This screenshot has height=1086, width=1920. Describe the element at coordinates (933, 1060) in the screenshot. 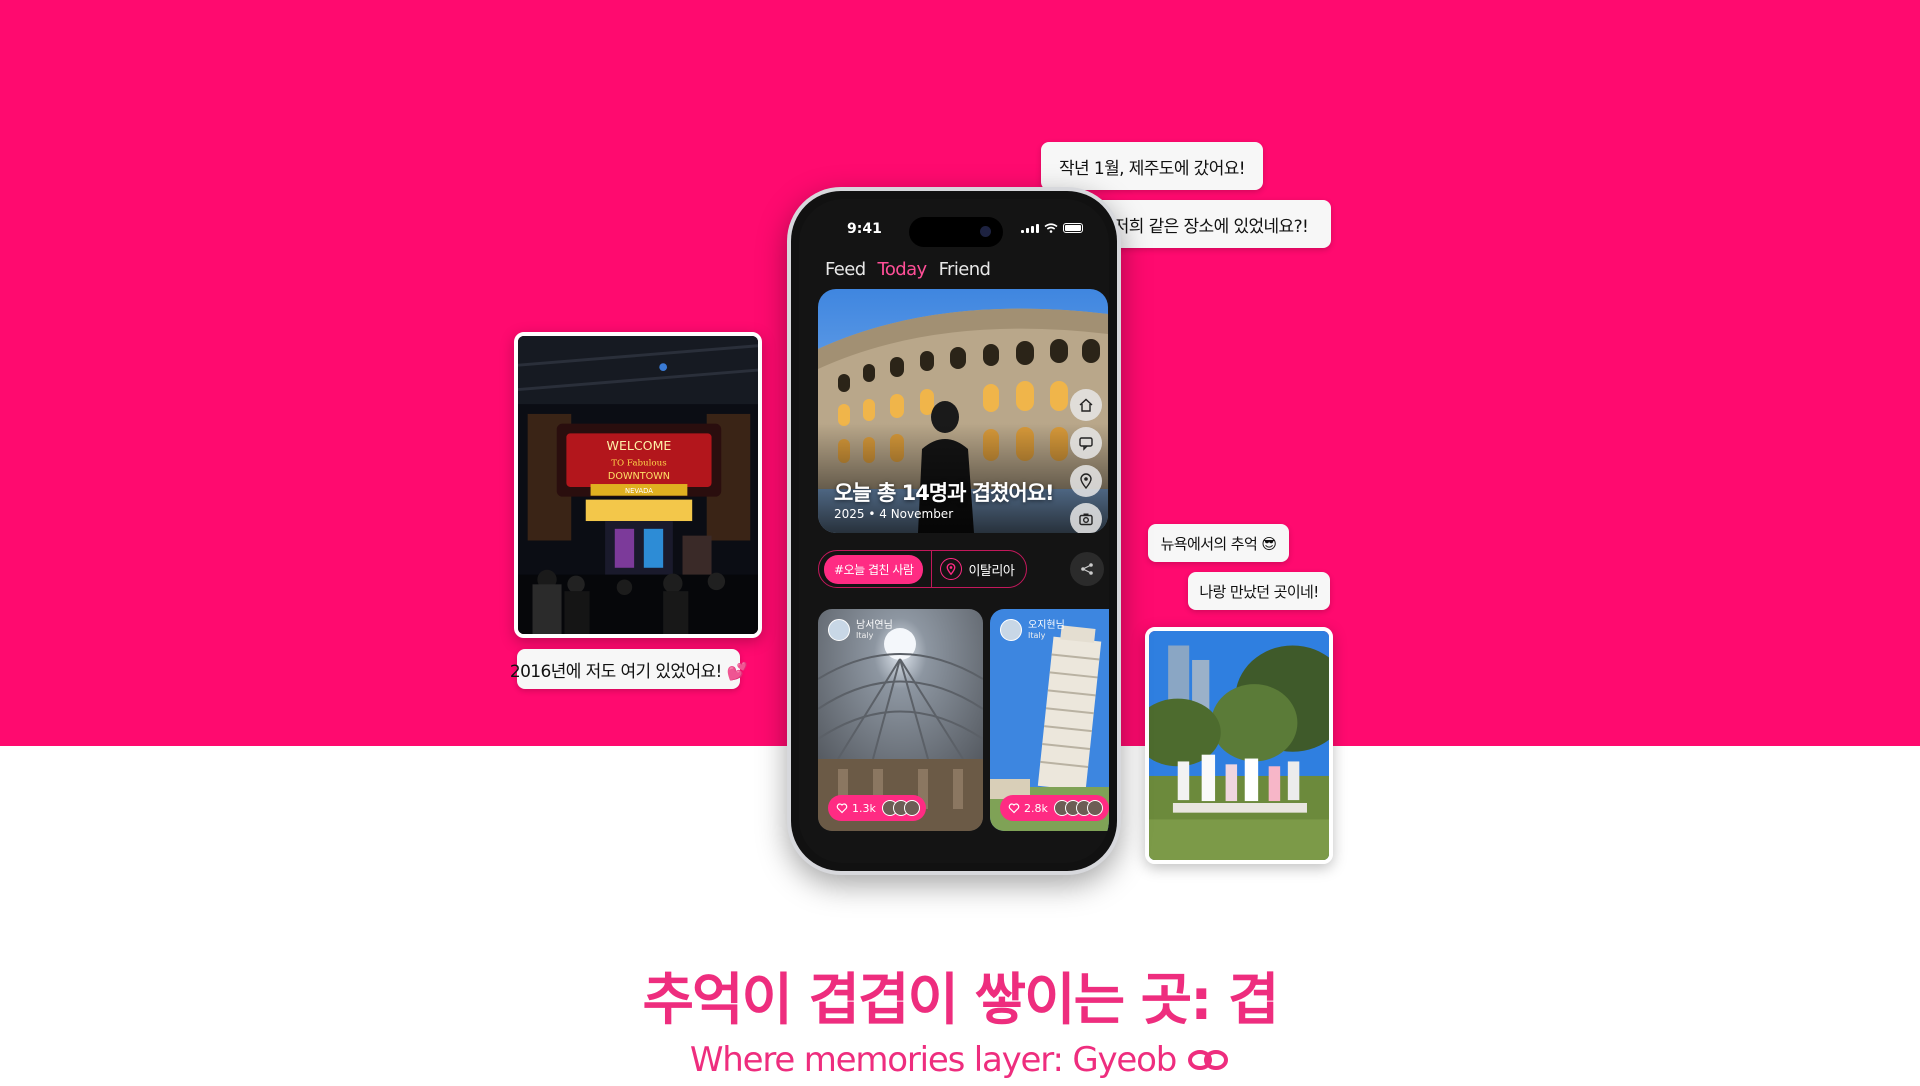

I see `subline: Where memories layer: Gyeob` at that location.